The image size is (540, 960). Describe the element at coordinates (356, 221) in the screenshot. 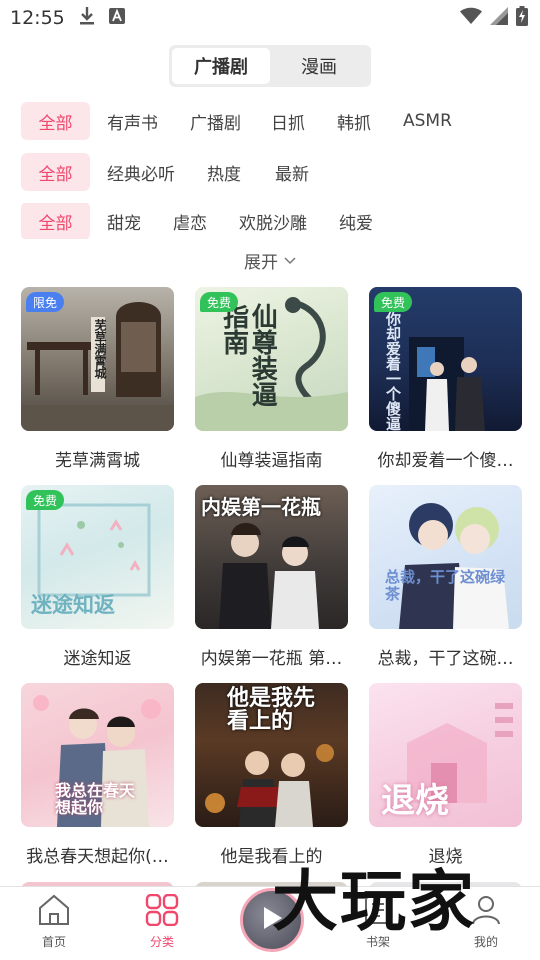

I see `filter-genre-pure-love: 纯爱` at that location.